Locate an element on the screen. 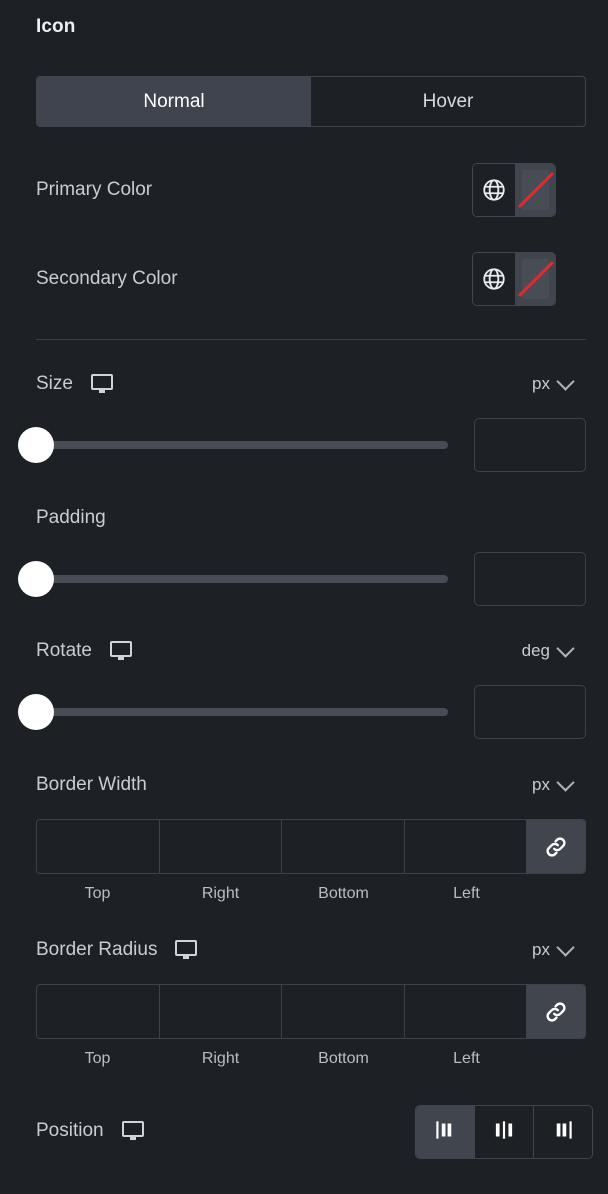 This screenshot has width=608, height=1194. secondary-color-label-group: Secondary Color is located at coordinates (107, 279).